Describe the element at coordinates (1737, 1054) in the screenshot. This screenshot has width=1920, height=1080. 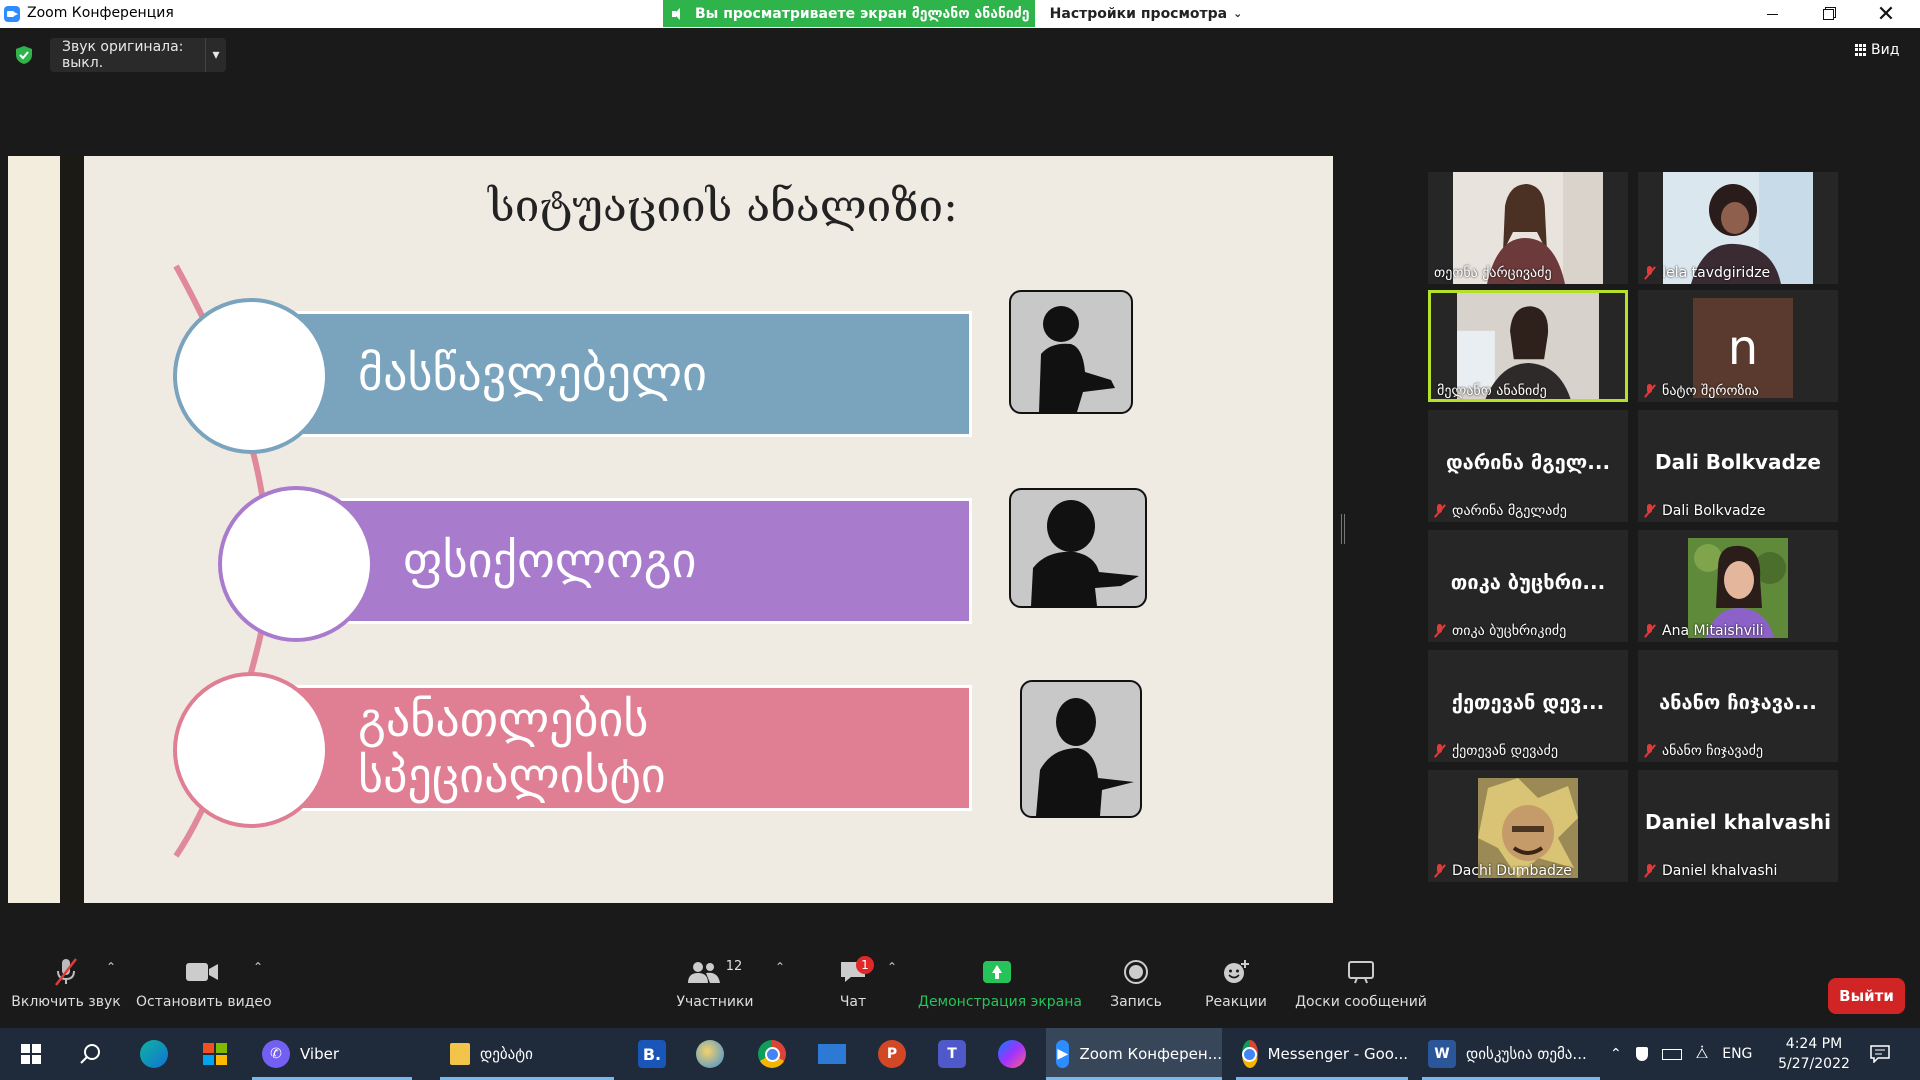
I see `language-indicator: ENG` at that location.